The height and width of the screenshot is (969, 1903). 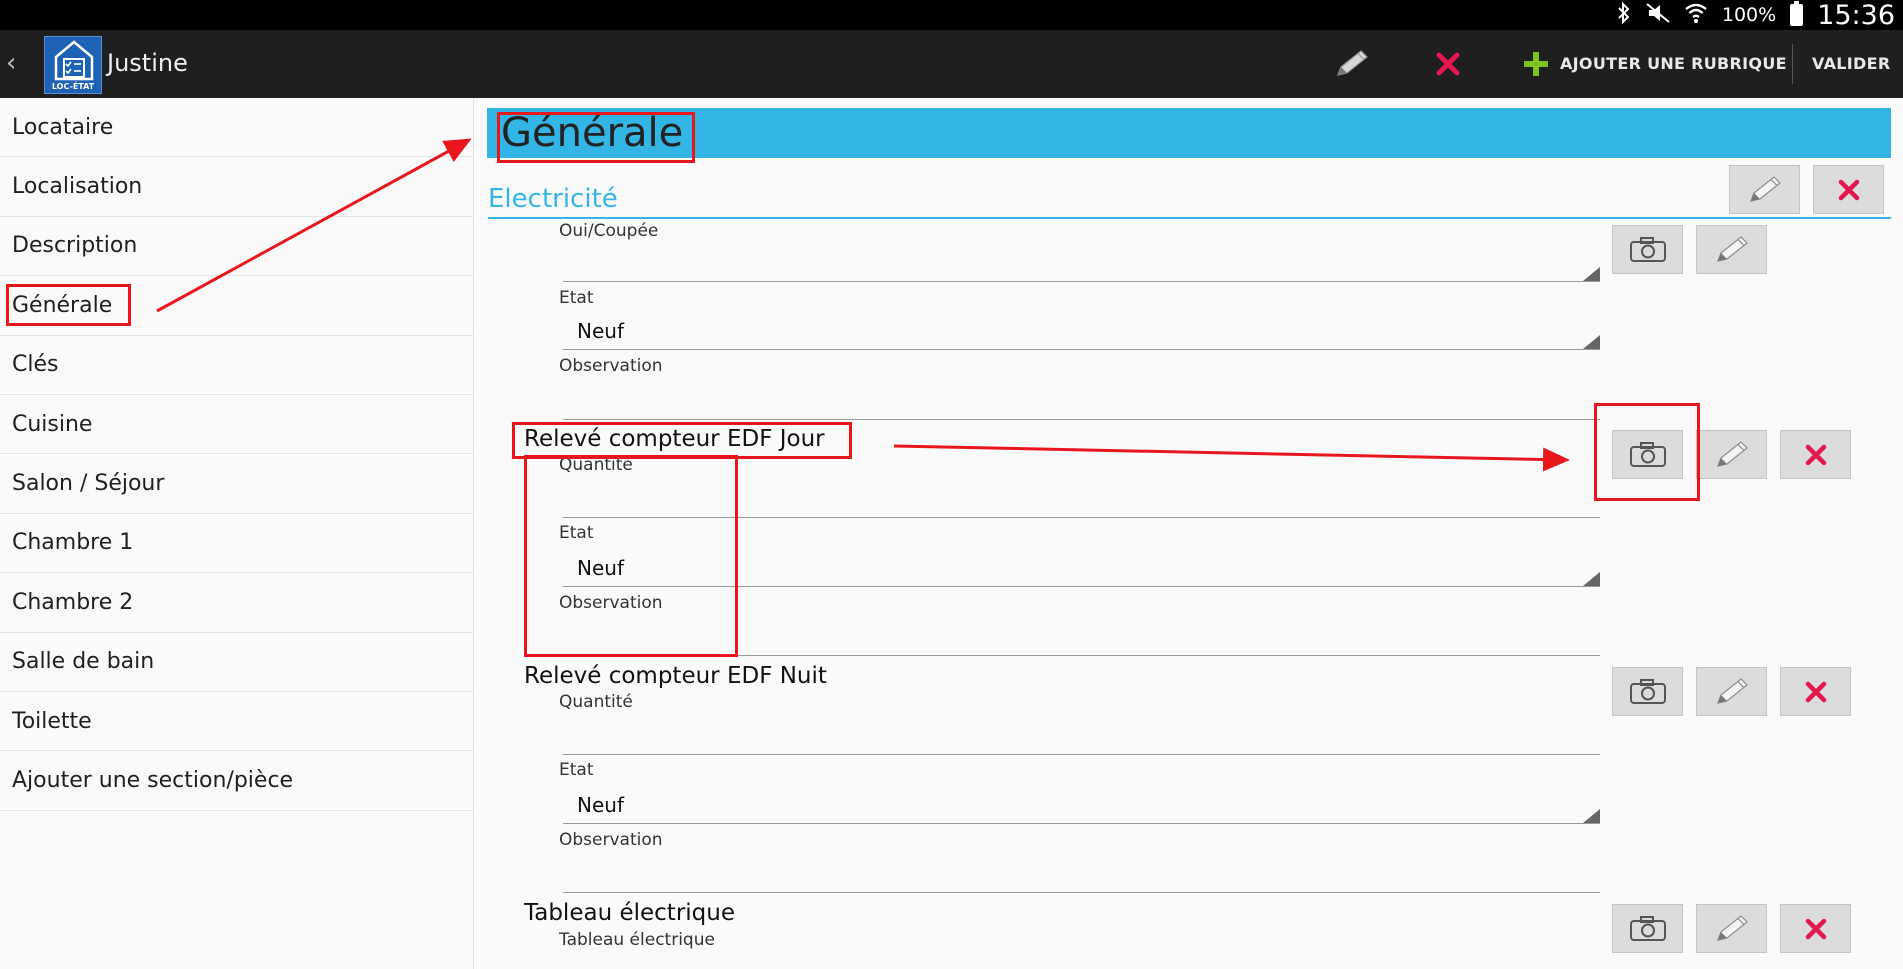 What do you see at coordinates (1647, 452) in the screenshot?
I see `annotation-box-camera` at bounding box center [1647, 452].